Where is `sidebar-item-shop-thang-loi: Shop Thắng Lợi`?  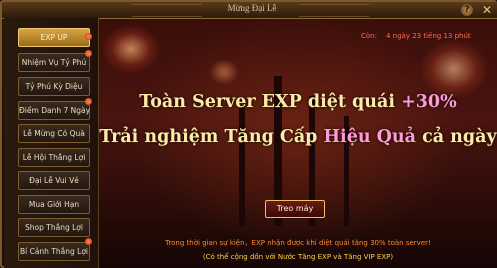 sidebar-item-shop-thang-loi: Shop Thắng Lợi is located at coordinates (54, 227).